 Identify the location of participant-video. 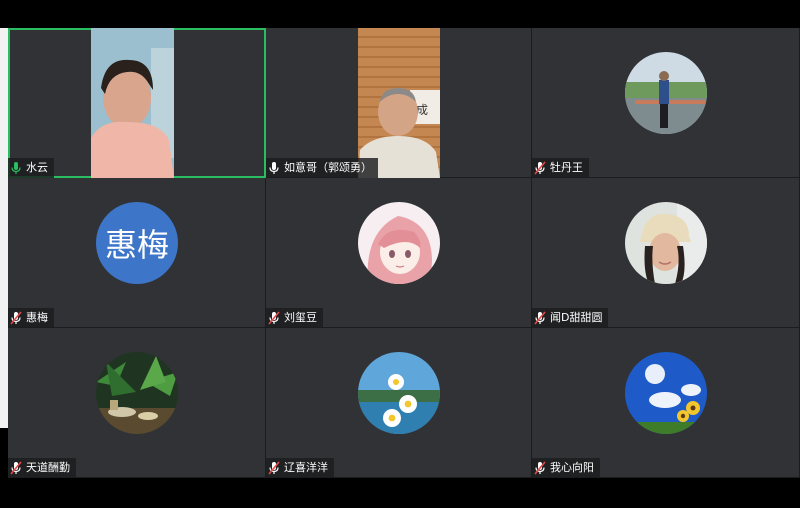
(132, 103).